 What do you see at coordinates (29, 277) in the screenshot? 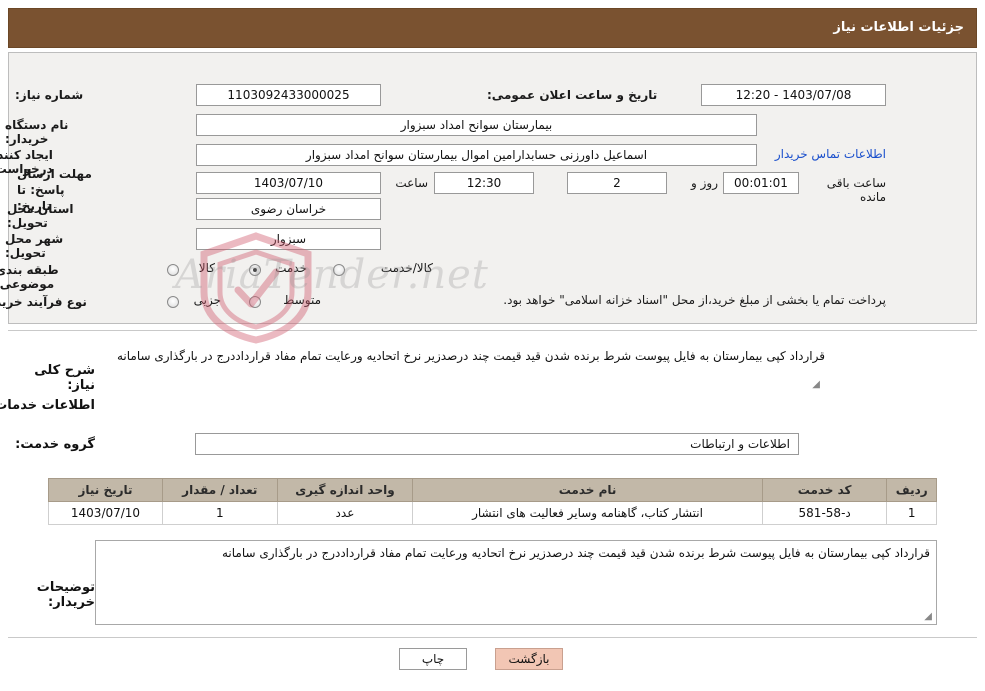
I see `category-label: طبقه بندی موضوعی:` at bounding box center [29, 277].